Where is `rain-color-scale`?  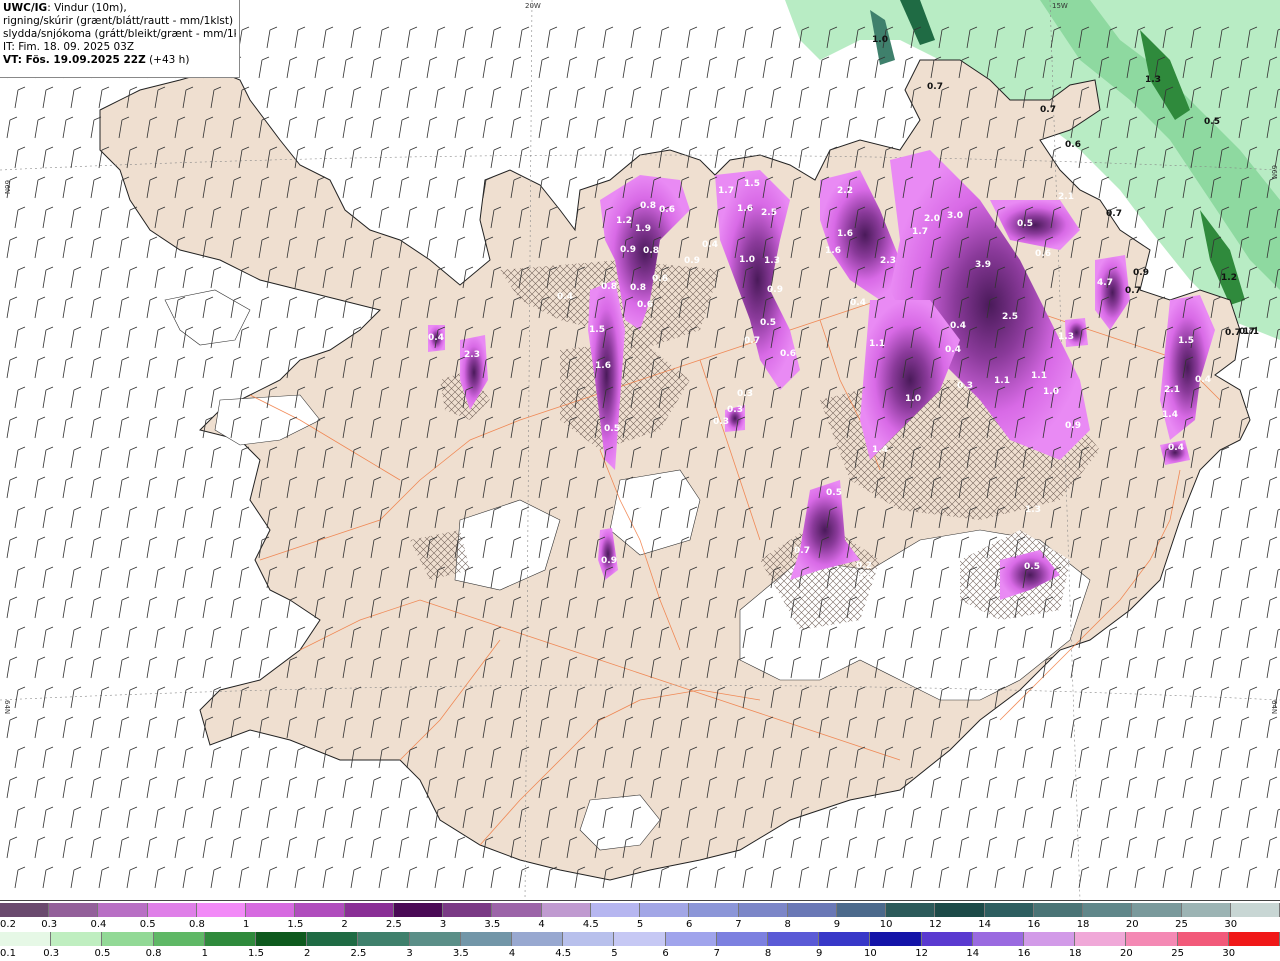 rain-color-scale is located at coordinates (640, 939).